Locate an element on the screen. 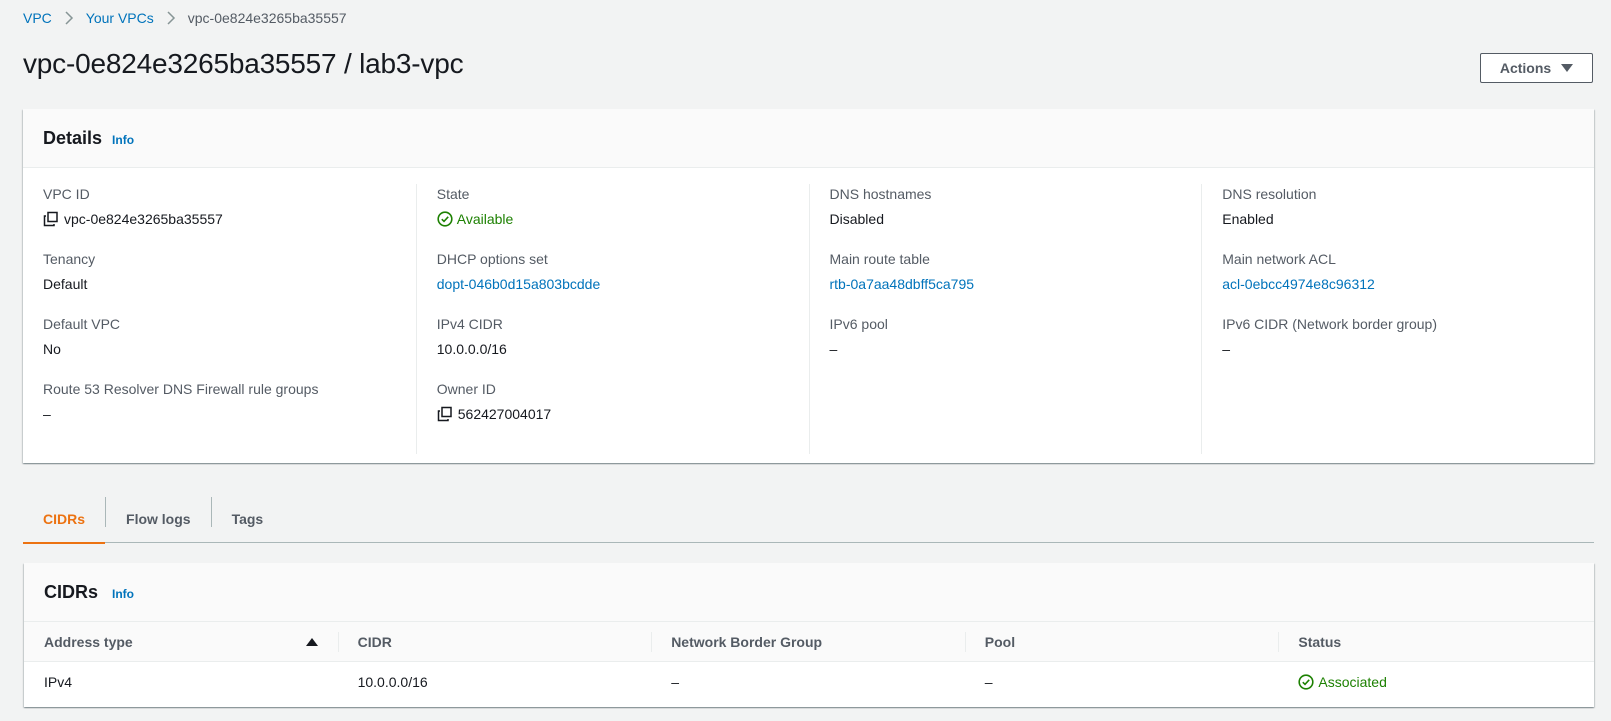  column-header-network-border-group: Network Border Group is located at coordinates (808, 641).